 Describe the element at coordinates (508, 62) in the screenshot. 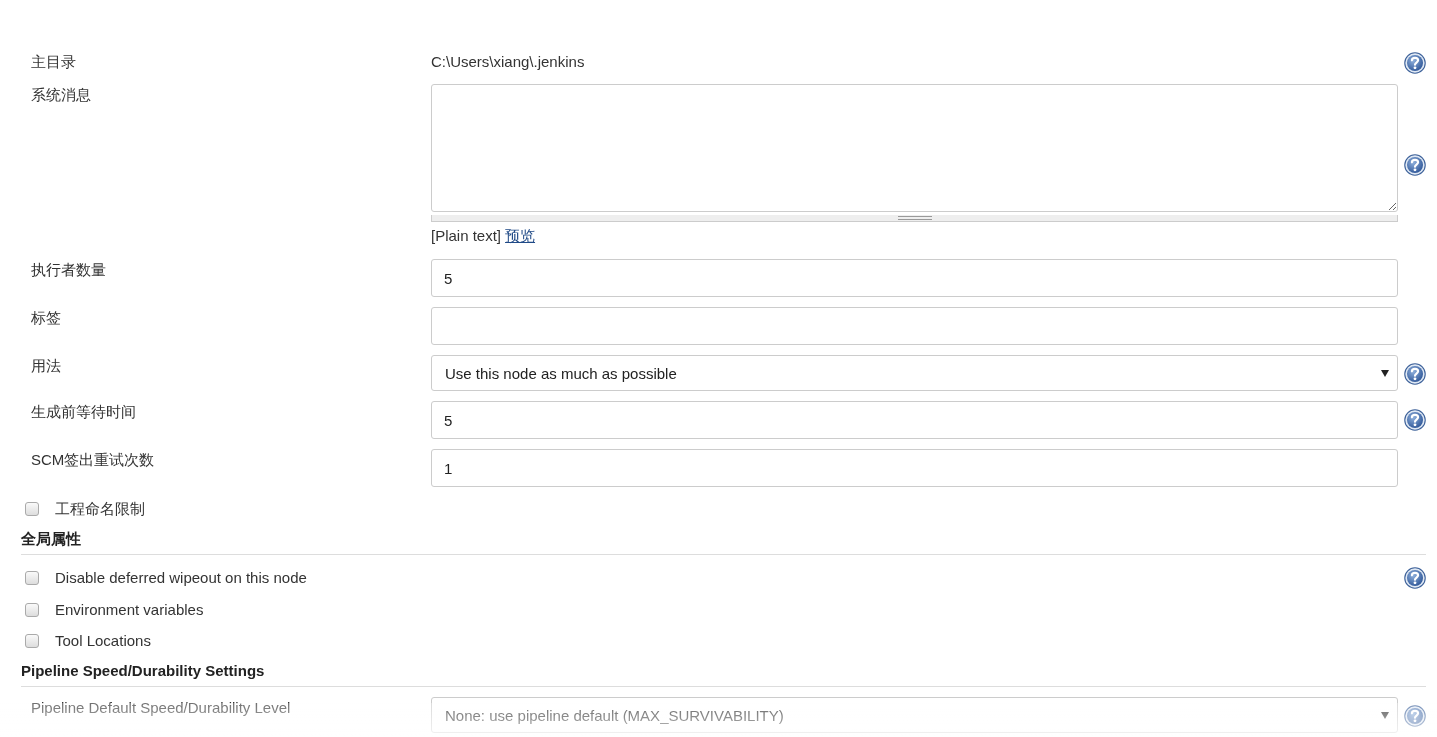

I see `field-value: C:\Users\xiang\.jenkins` at that location.